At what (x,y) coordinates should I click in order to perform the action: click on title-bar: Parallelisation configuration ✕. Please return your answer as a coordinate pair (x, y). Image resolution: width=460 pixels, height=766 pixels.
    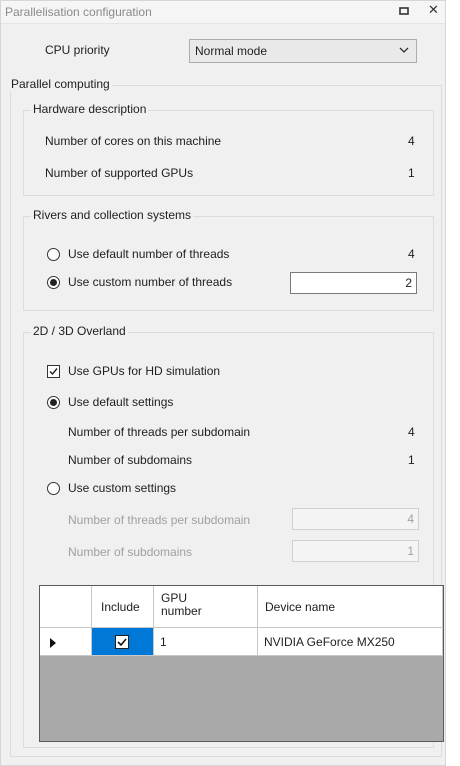
    Looking at the image, I should click on (223, 12).